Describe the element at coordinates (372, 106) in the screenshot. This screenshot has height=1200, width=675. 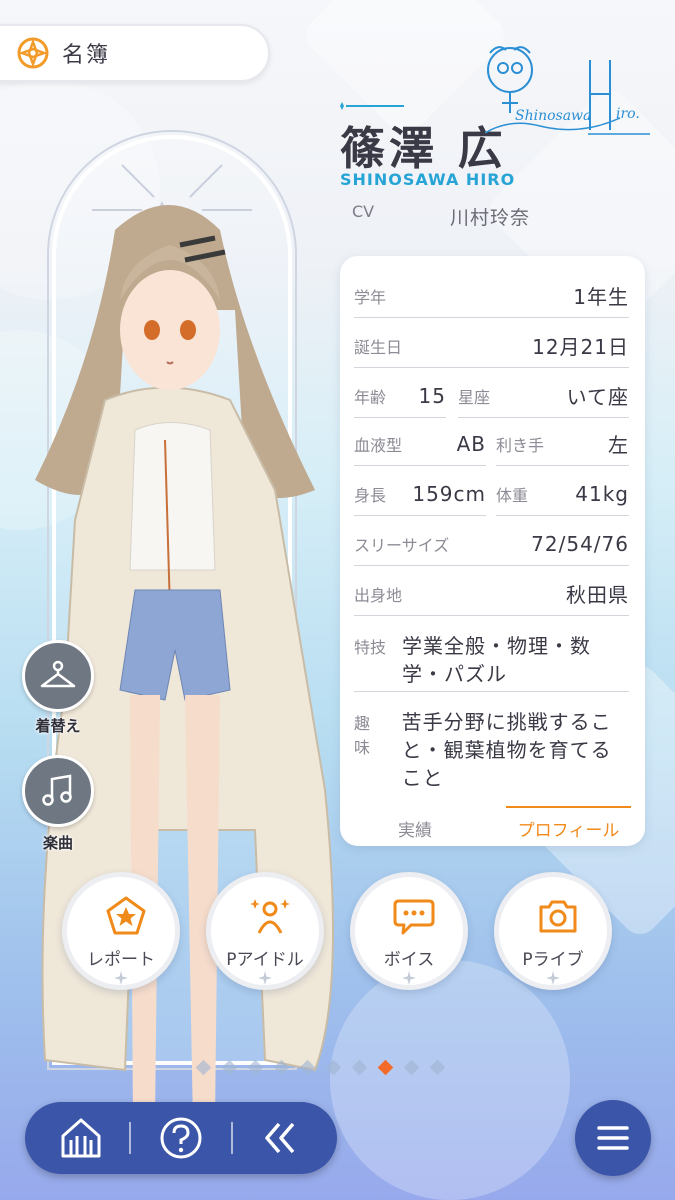
I see `name-accent-line` at that location.